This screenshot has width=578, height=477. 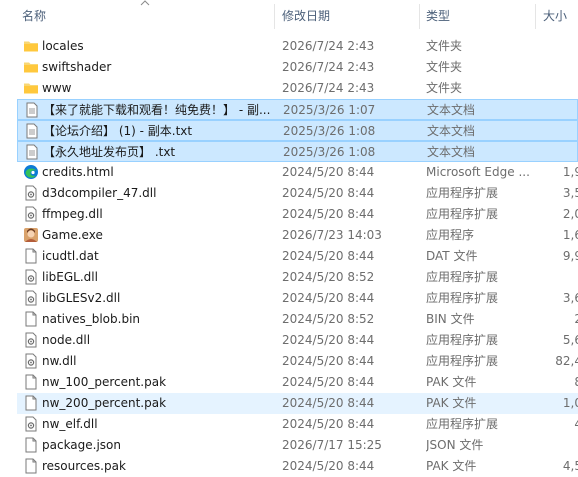 What do you see at coordinates (31, 172) in the screenshot?
I see `edge-icon` at bounding box center [31, 172].